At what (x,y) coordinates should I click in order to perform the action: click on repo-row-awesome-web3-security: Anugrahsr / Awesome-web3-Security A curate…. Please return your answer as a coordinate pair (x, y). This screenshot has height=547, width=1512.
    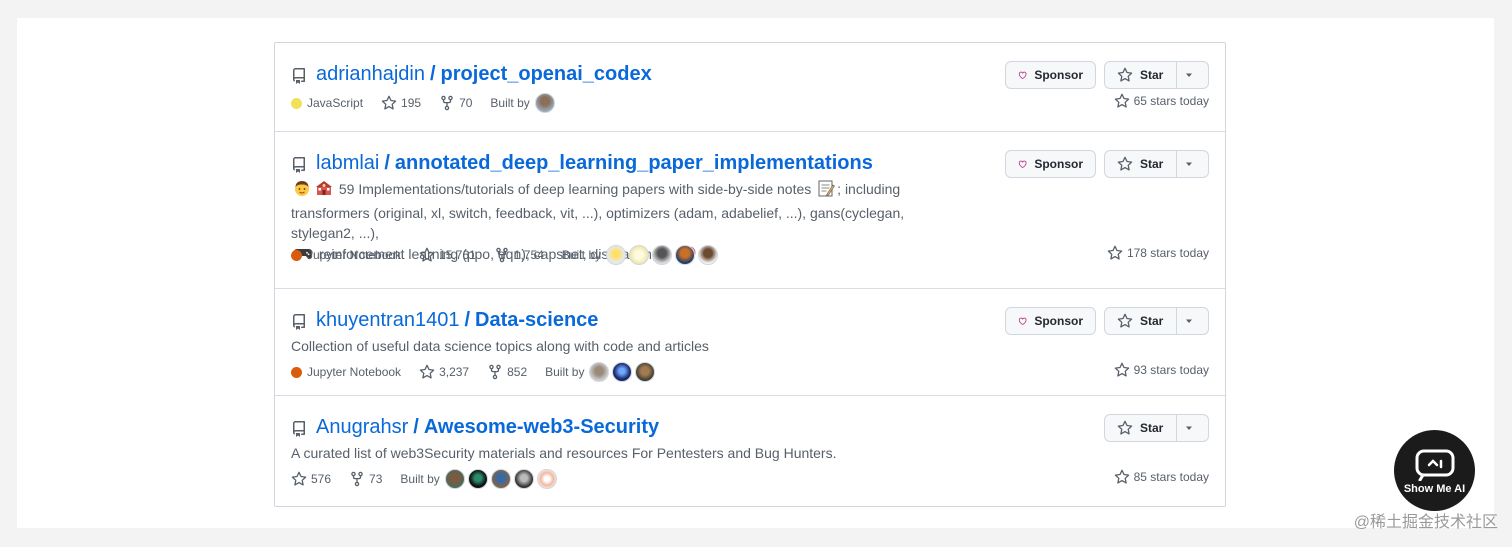
    Looking at the image, I should click on (750, 451).